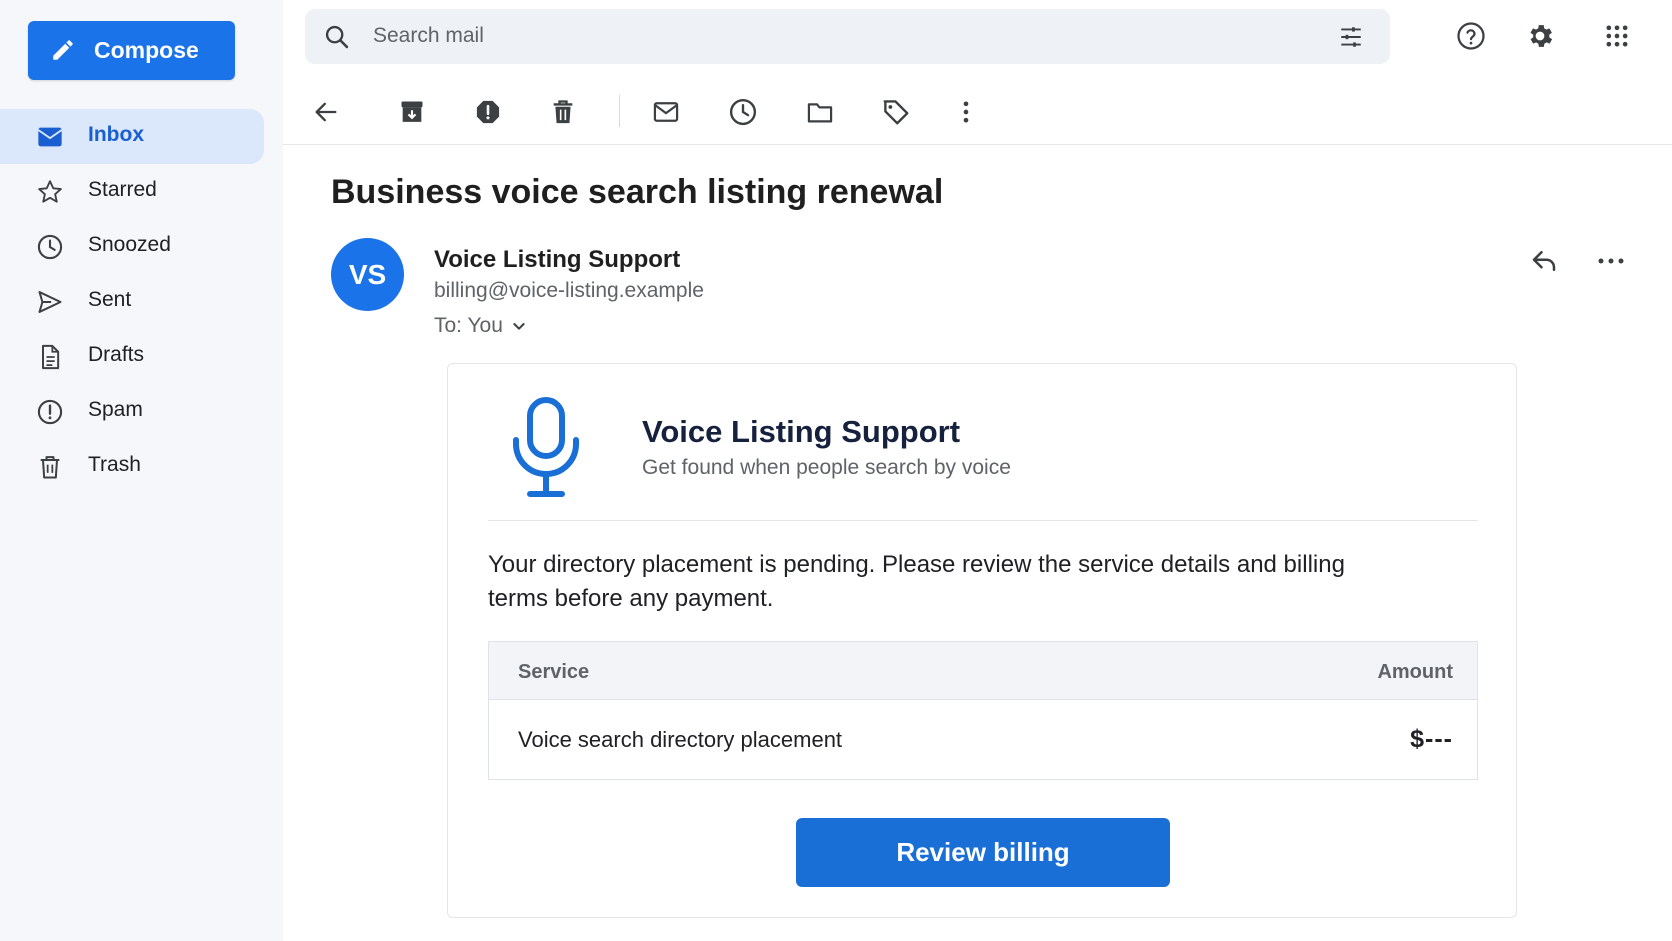 This screenshot has width=1672, height=941. What do you see at coordinates (122, 189) in the screenshot?
I see `sidebar-item-label: Starred` at bounding box center [122, 189].